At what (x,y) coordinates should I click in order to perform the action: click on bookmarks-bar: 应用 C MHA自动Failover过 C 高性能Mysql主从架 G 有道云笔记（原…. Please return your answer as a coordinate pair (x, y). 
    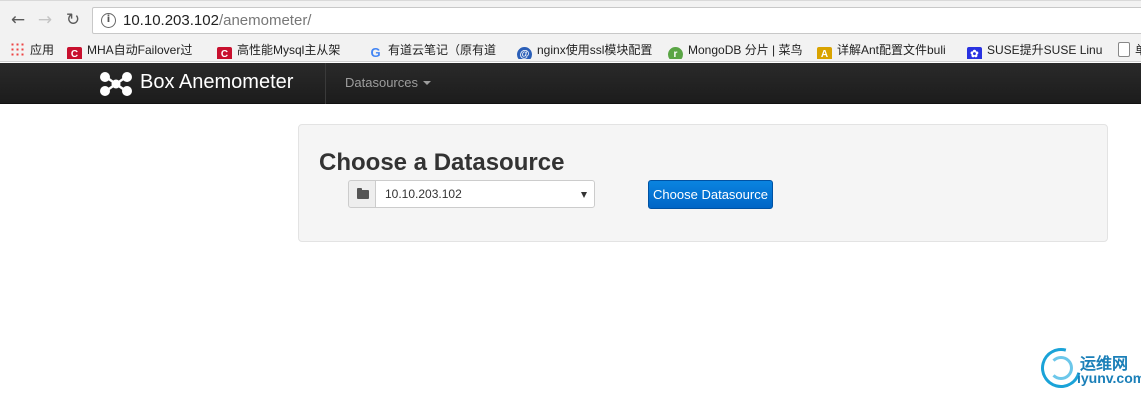
    Looking at the image, I should click on (570, 50).